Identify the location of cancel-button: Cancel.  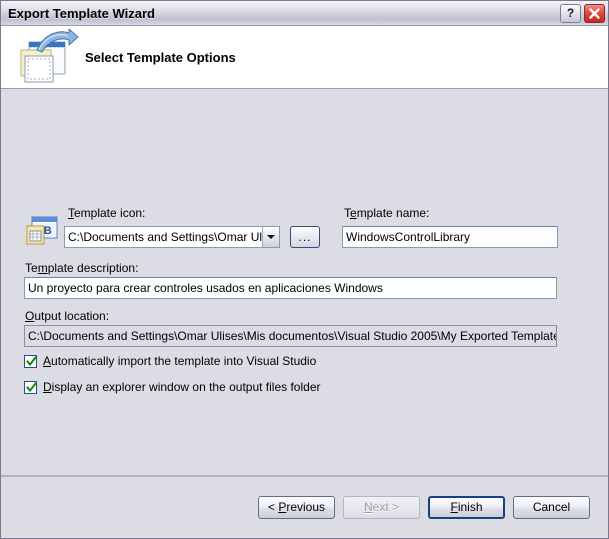
(551, 507).